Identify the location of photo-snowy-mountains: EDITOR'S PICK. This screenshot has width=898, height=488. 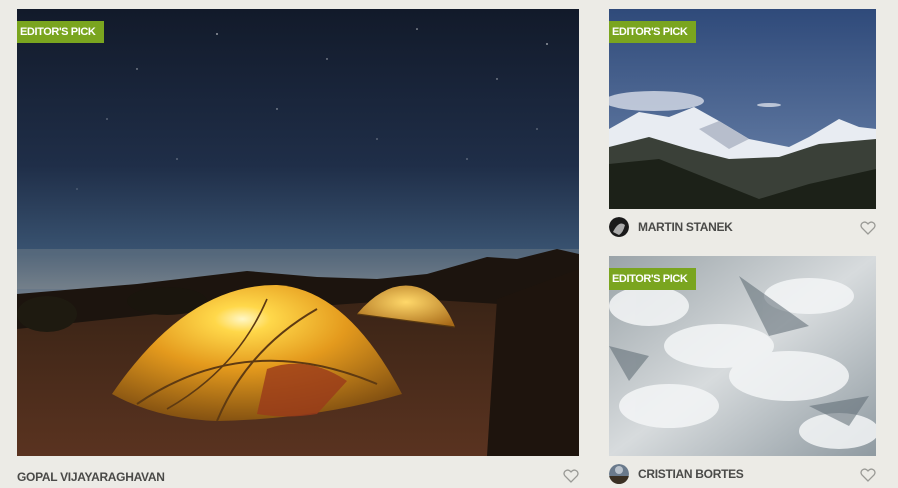
(742, 109).